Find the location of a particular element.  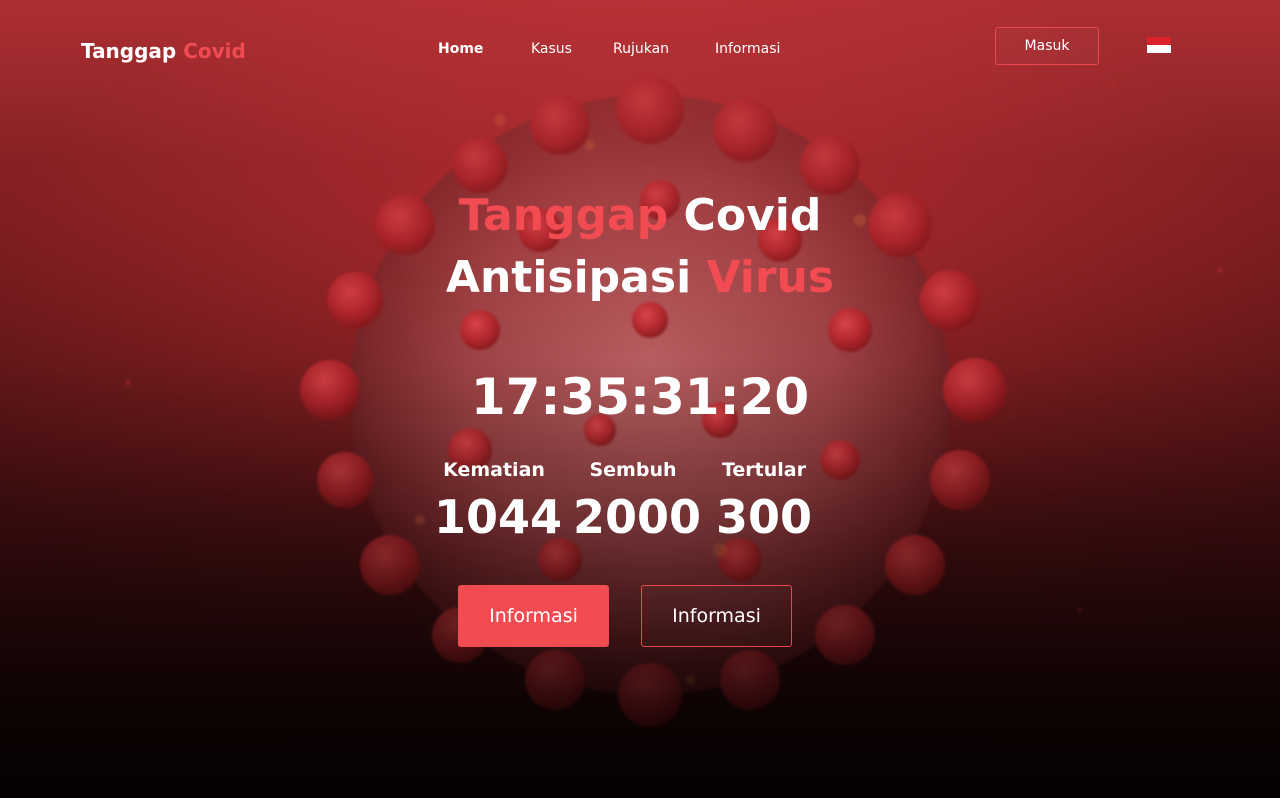

hero-title-text-1: Covid is located at coordinates (752, 215).